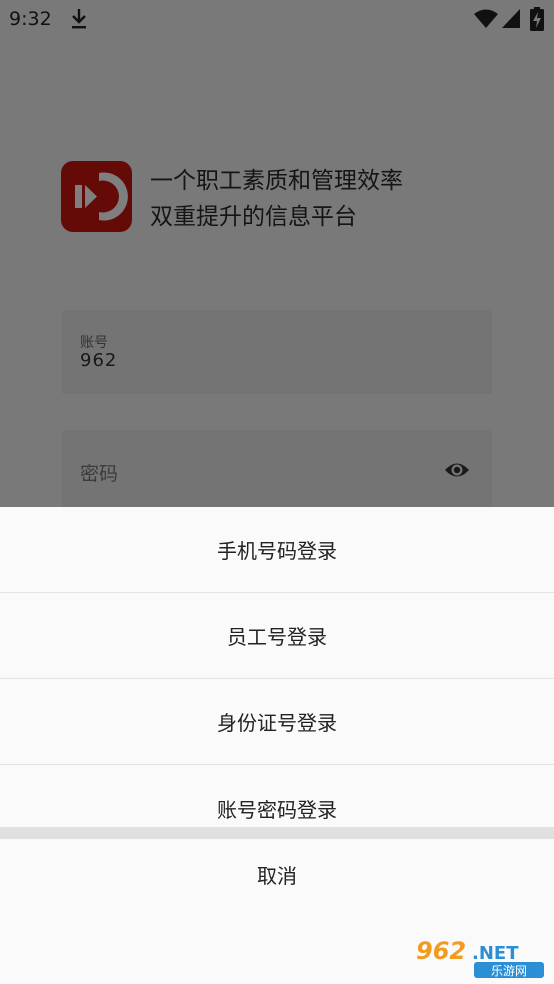 This screenshot has width=554, height=984. What do you see at coordinates (495, 953) in the screenshot?
I see `svg-text: .NET` at bounding box center [495, 953].